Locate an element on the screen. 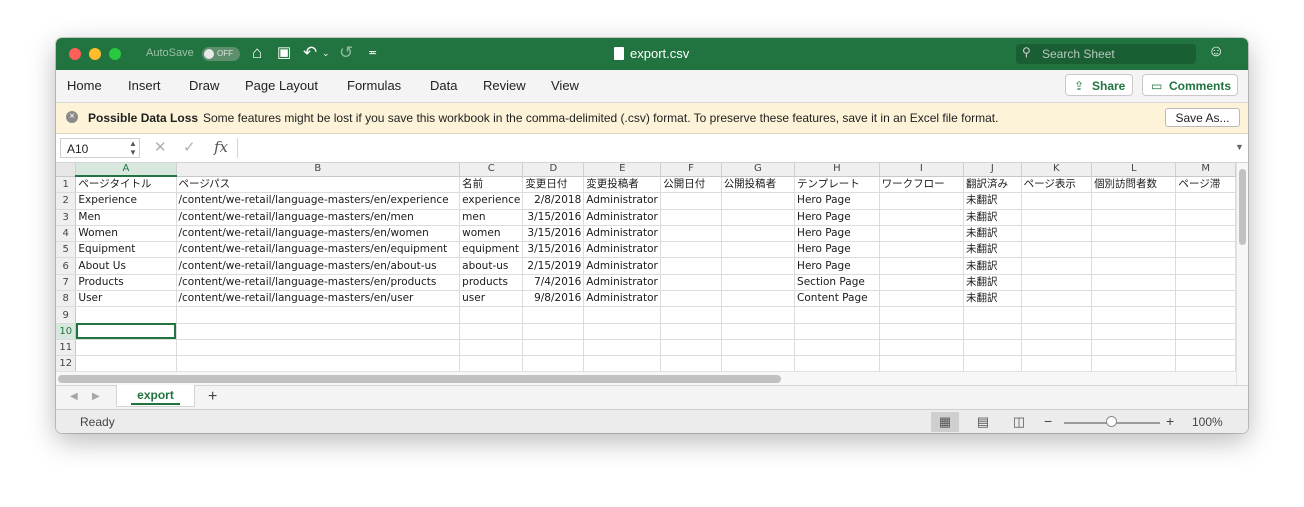 The image size is (1304, 507). cell: about-us is located at coordinates (491, 266).